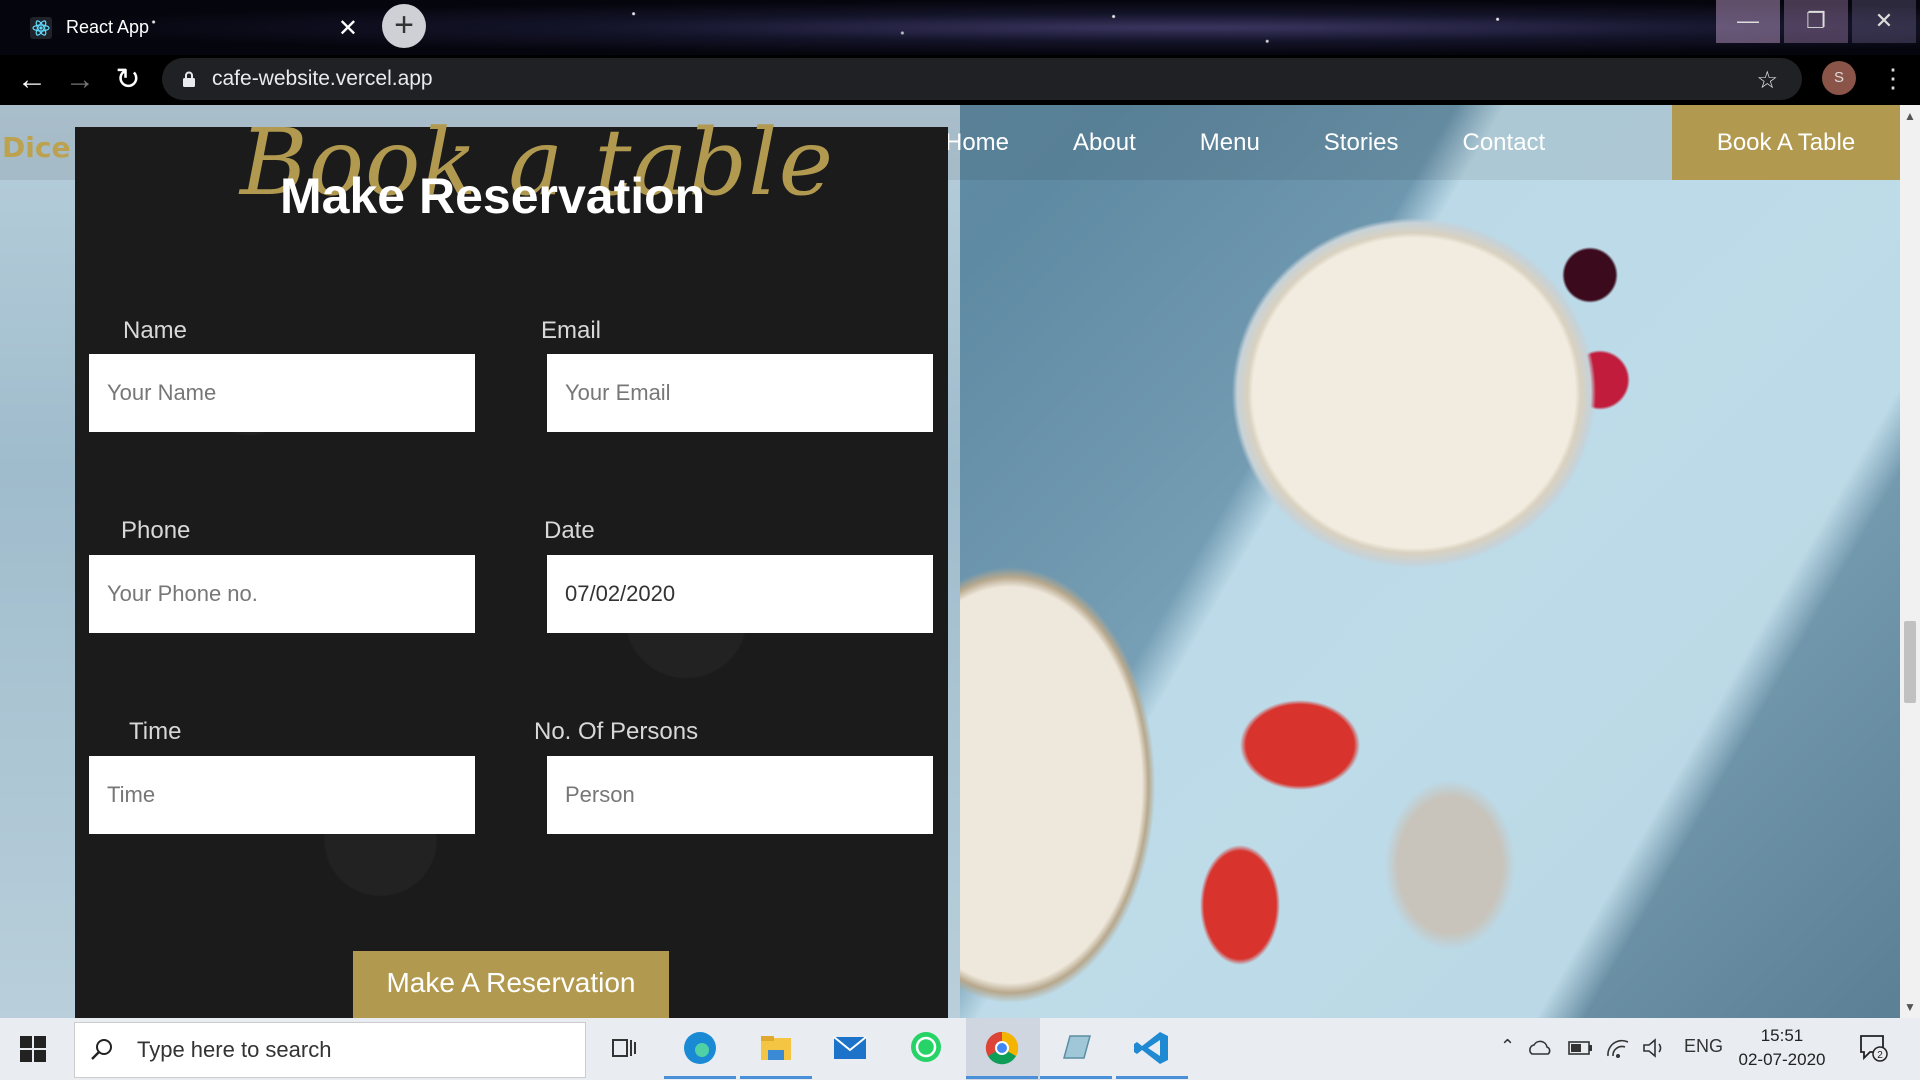 The image size is (1920, 1080). What do you see at coordinates (282, 393) in the screenshot?
I see `name-input: Your Name` at bounding box center [282, 393].